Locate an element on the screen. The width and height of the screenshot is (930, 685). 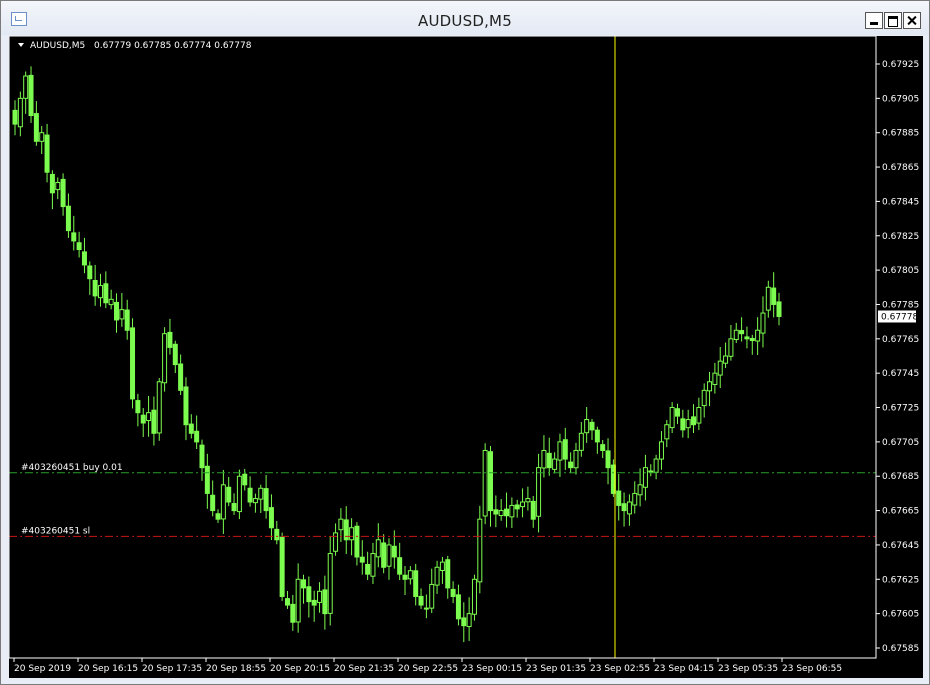
close-button is located at coordinates (912, 20).